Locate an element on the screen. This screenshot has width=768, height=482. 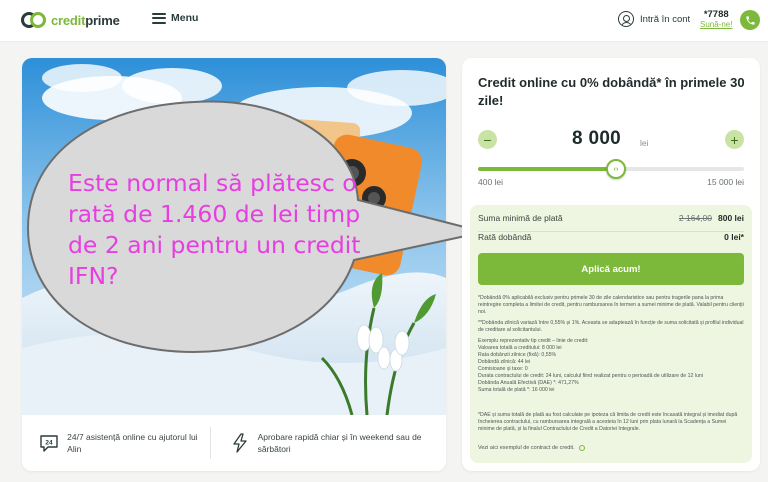
support-badge: 24 is located at coordinates (49, 443).